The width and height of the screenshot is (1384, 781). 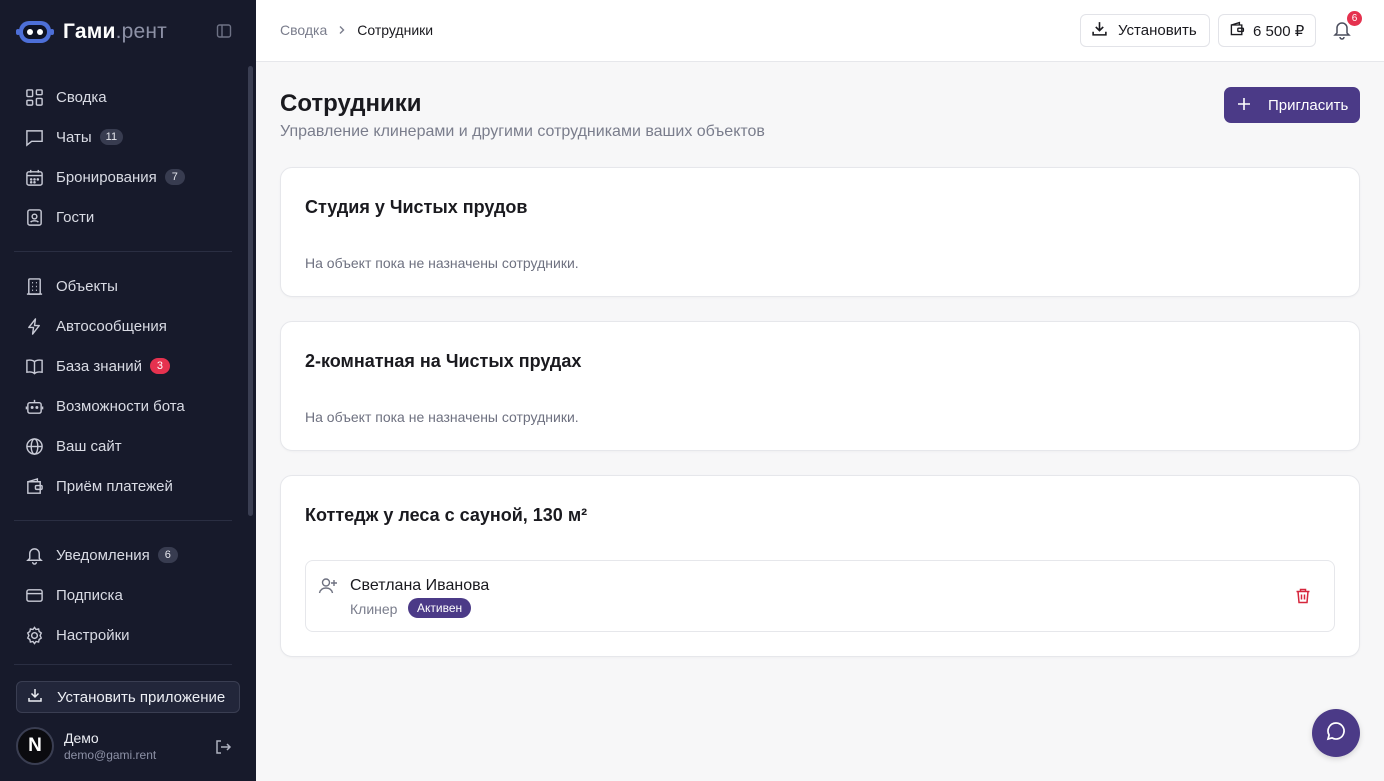 What do you see at coordinates (224, 31) in the screenshot?
I see `sidebar-collapse-icon` at bounding box center [224, 31].